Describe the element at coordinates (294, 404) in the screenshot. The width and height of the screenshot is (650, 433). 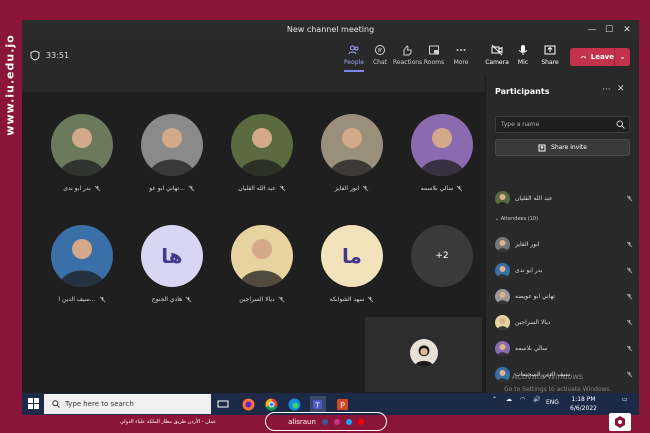
I see `edge-icon` at that location.